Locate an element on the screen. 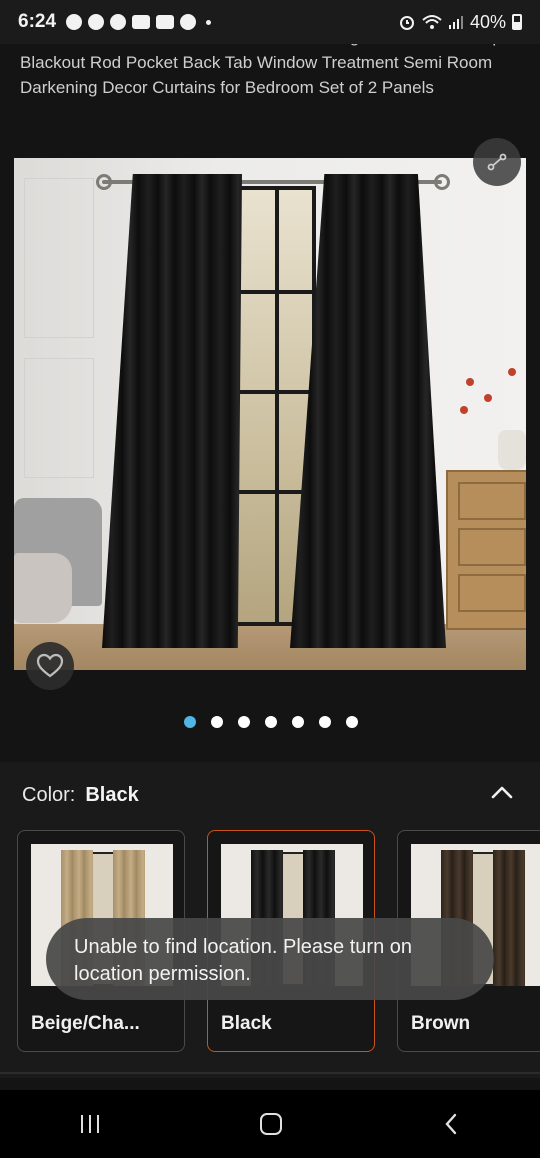 The height and width of the screenshot is (1158, 540). color-label: Color: is located at coordinates (49, 795).